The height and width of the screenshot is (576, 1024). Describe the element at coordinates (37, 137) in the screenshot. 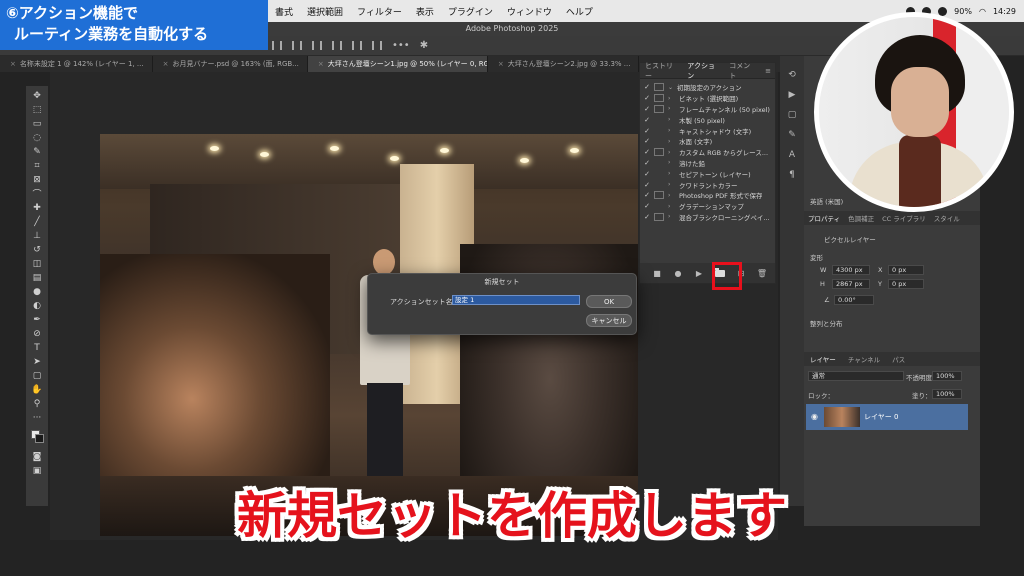

I see `lasso-tool-icon: ◌` at that location.